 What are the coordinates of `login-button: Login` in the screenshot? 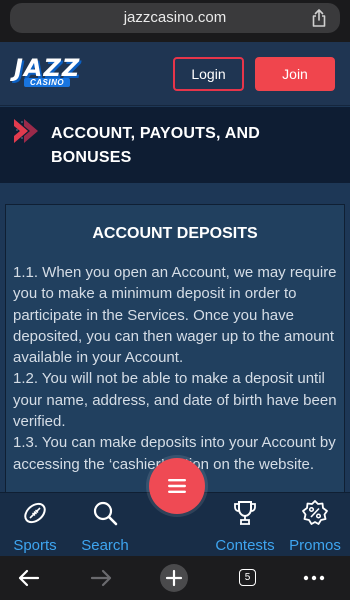 It's located at (208, 74).